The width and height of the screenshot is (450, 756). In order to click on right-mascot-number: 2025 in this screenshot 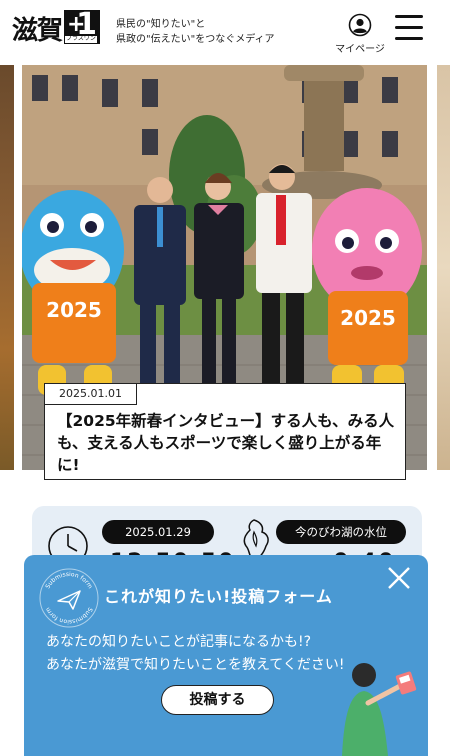, I will do `click(368, 318)`.